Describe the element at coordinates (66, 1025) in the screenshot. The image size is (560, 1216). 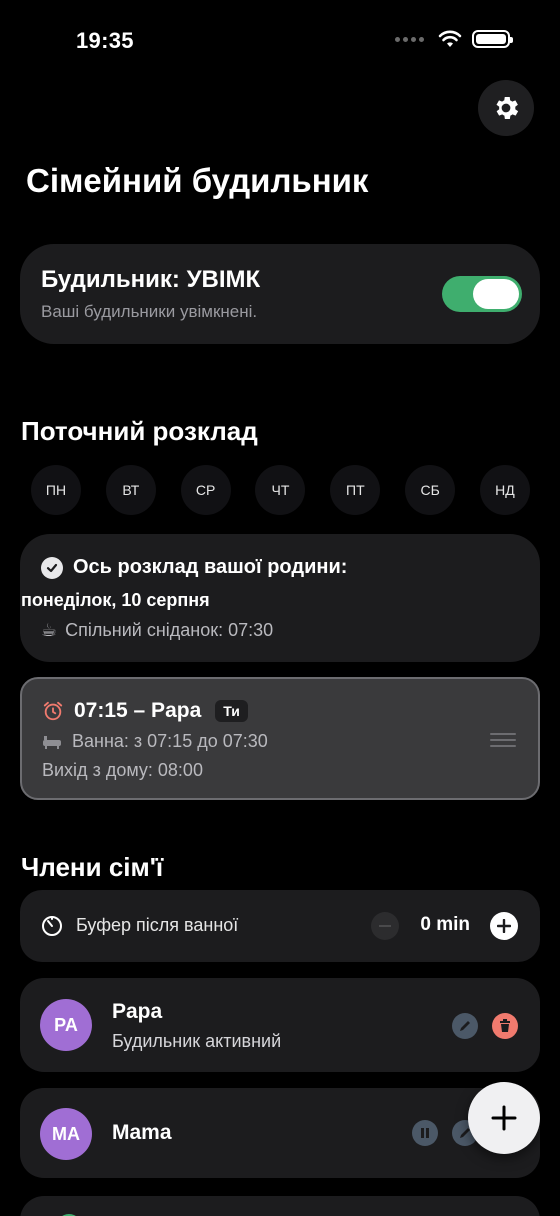
I see `avatar: PA` at that location.